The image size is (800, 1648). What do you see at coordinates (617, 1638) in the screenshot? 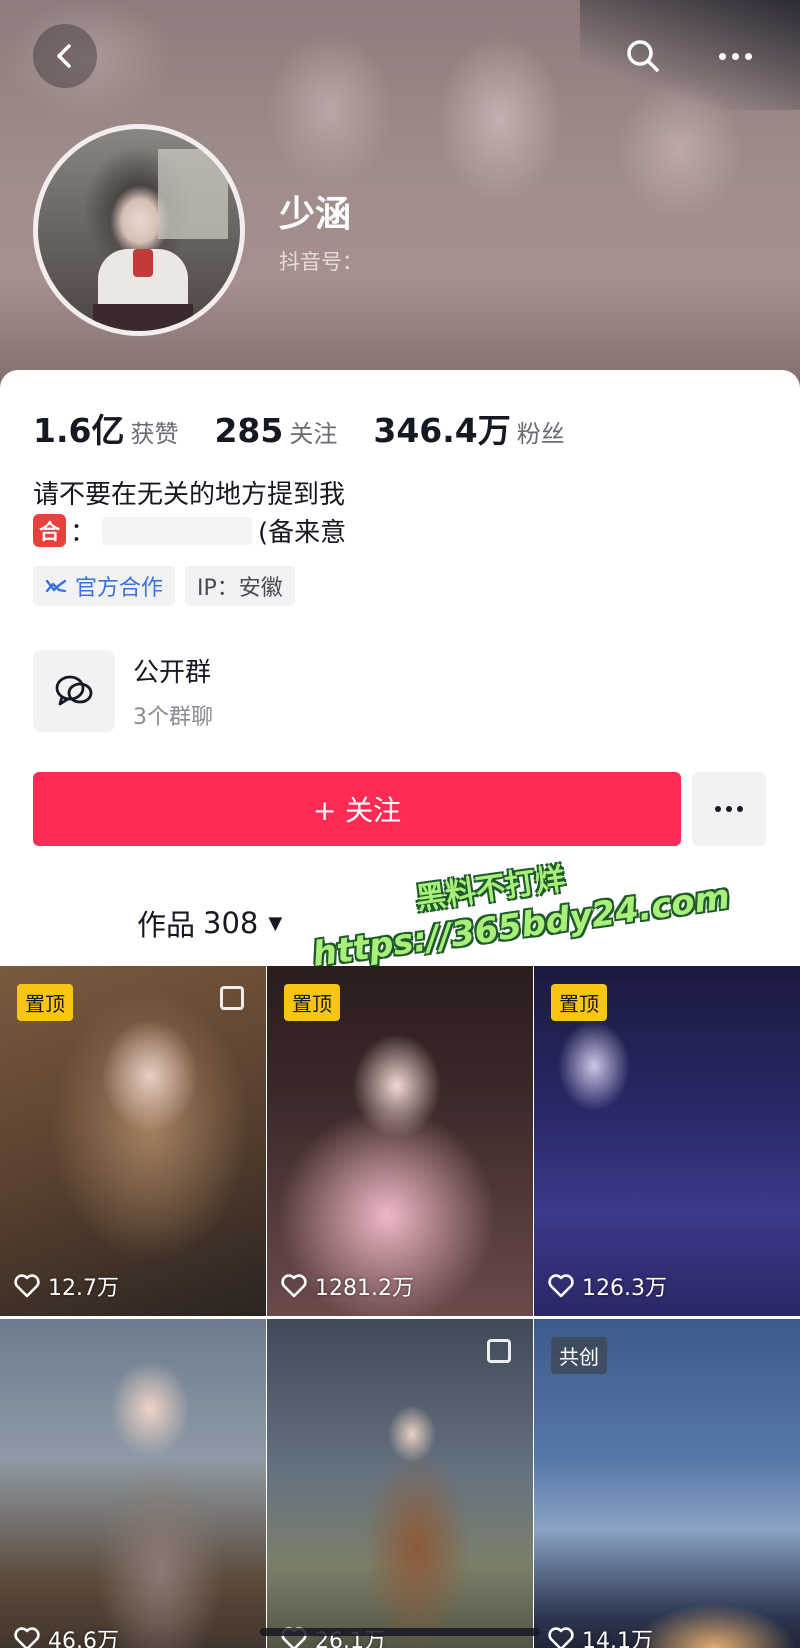
I see `video-likes-count: 14.1万` at bounding box center [617, 1638].